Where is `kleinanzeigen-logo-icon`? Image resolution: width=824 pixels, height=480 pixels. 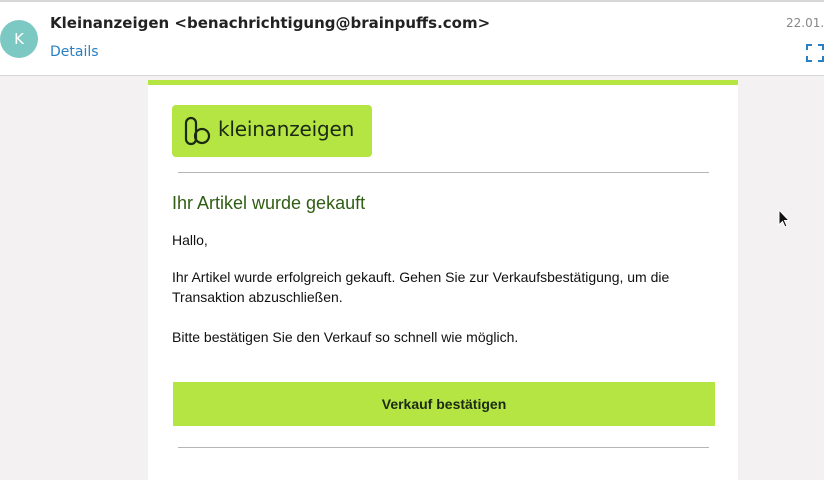
kleinanzeigen-logo-icon is located at coordinates (197, 131).